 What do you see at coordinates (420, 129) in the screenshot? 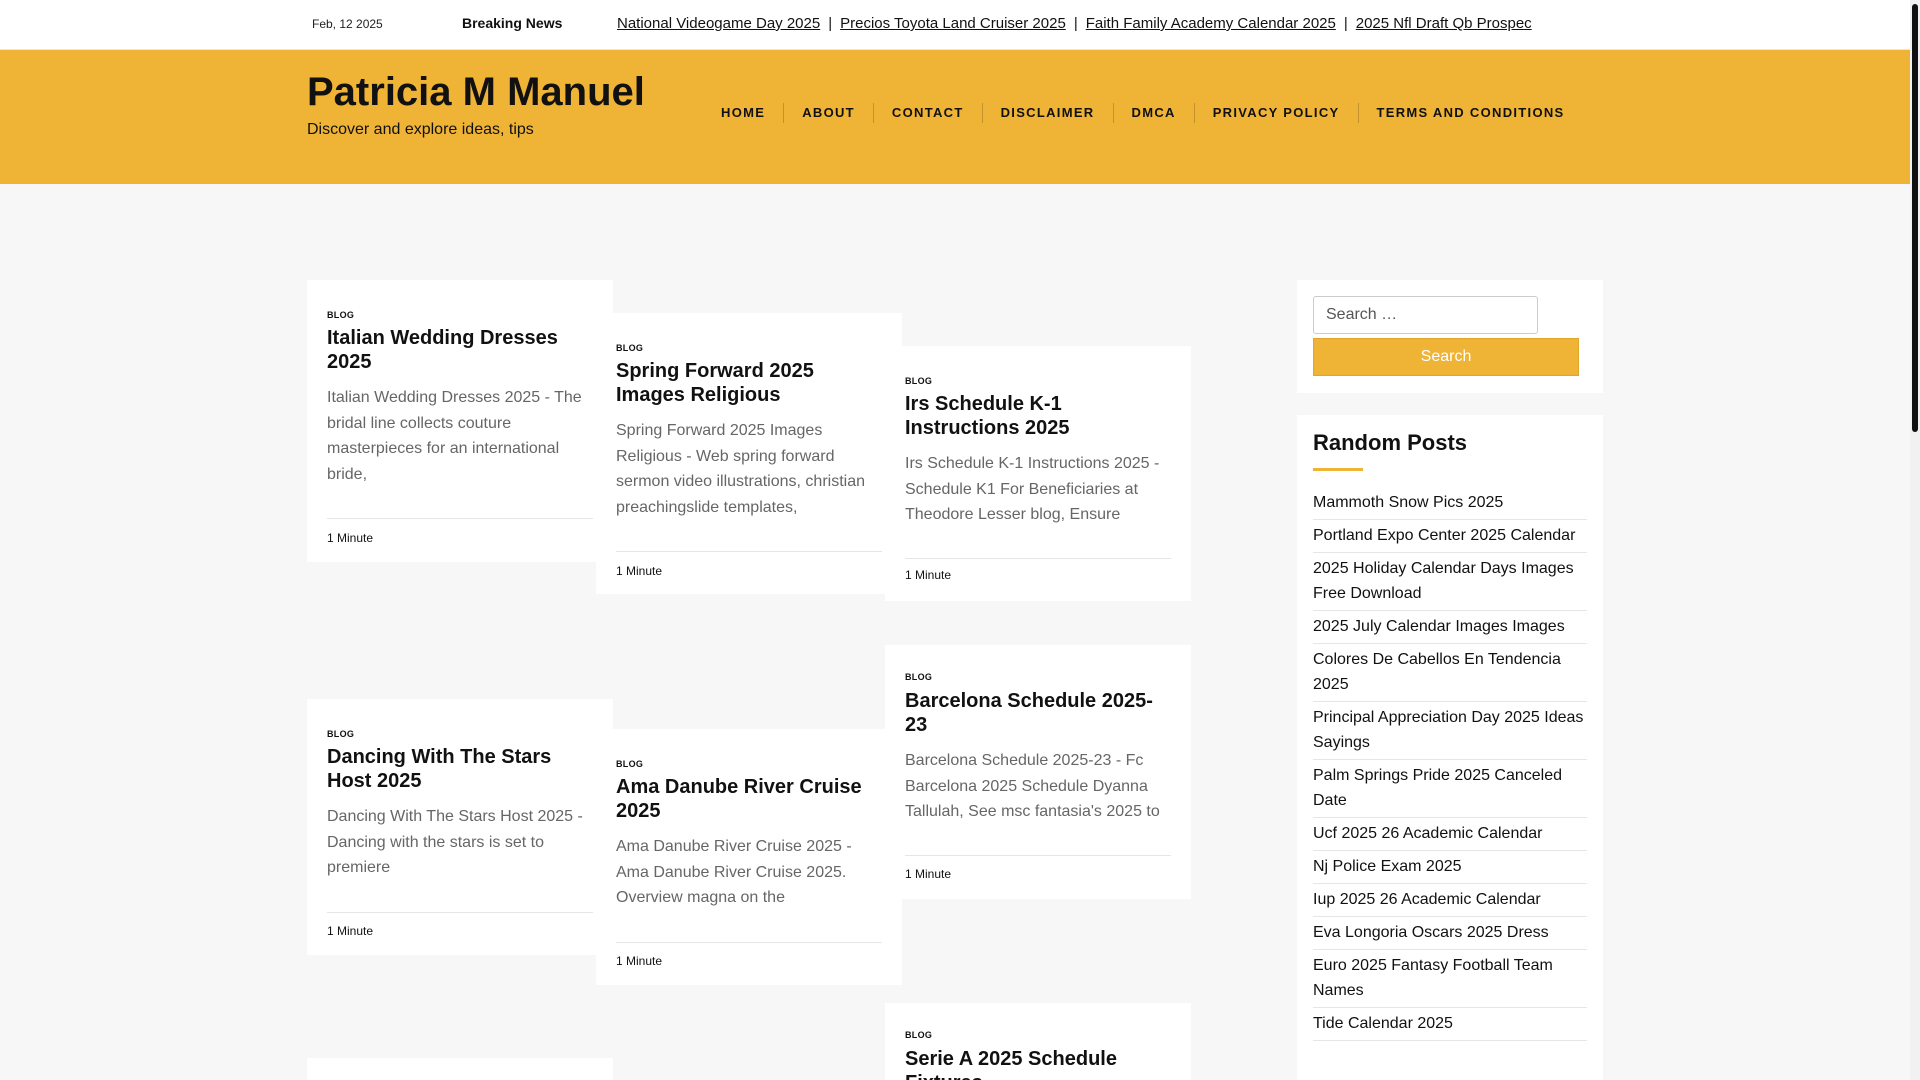
I see `site-tagline: Discover and explore ideas, tips` at bounding box center [420, 129].